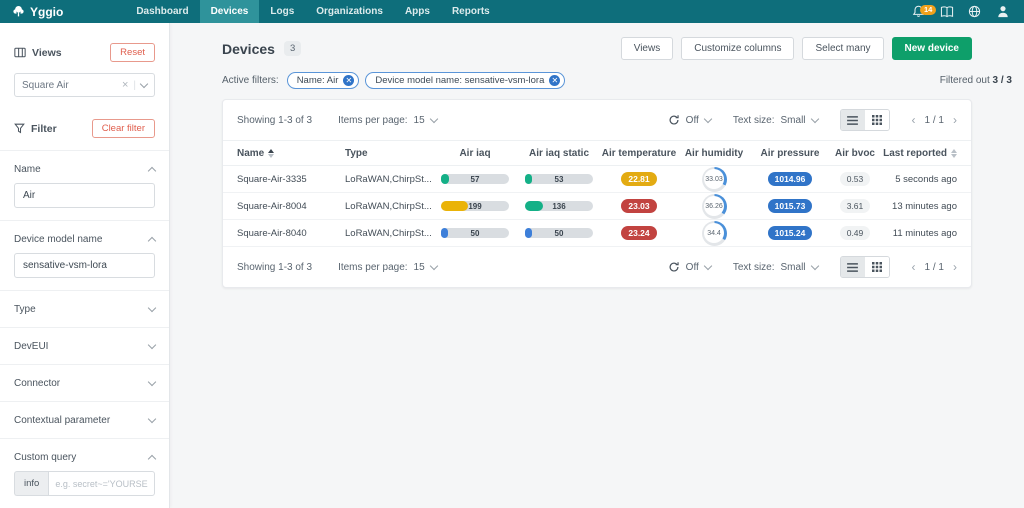 The width and height of the screenshot is (1024, 508). I want to click on brand: Yggio, so click(38, 12).